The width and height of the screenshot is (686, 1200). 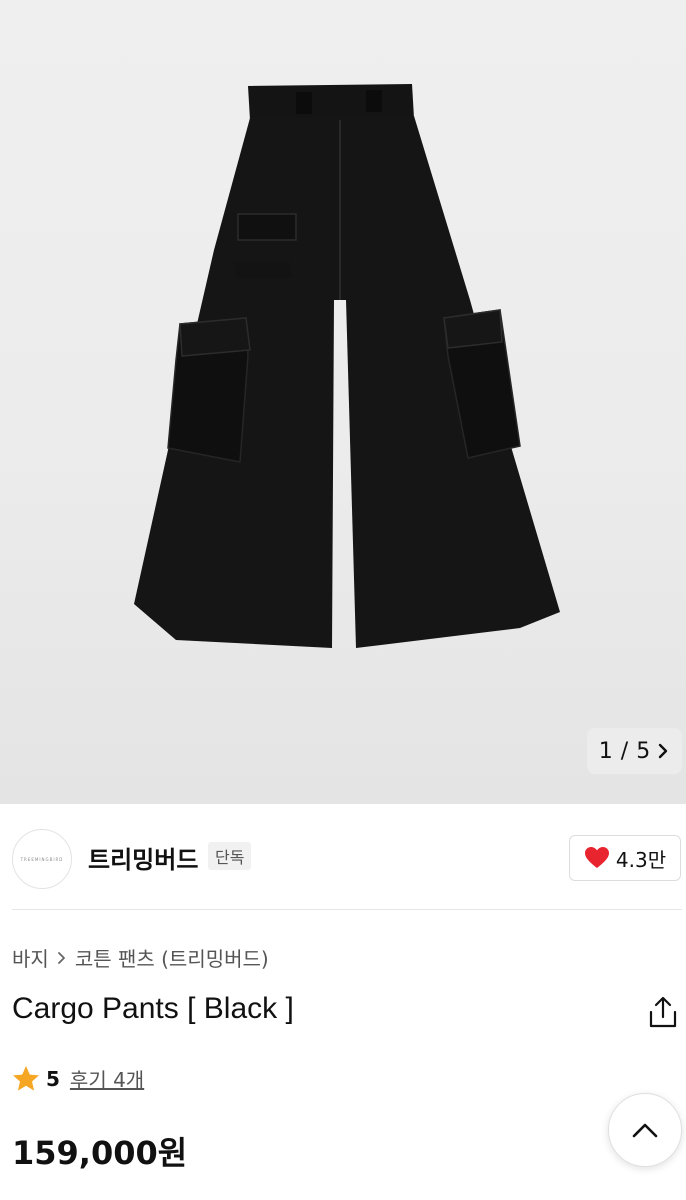 What do you see at coordinates (26, 1078) in the screenshot?
I see `star-icon` at bounding box center [26, 1078].